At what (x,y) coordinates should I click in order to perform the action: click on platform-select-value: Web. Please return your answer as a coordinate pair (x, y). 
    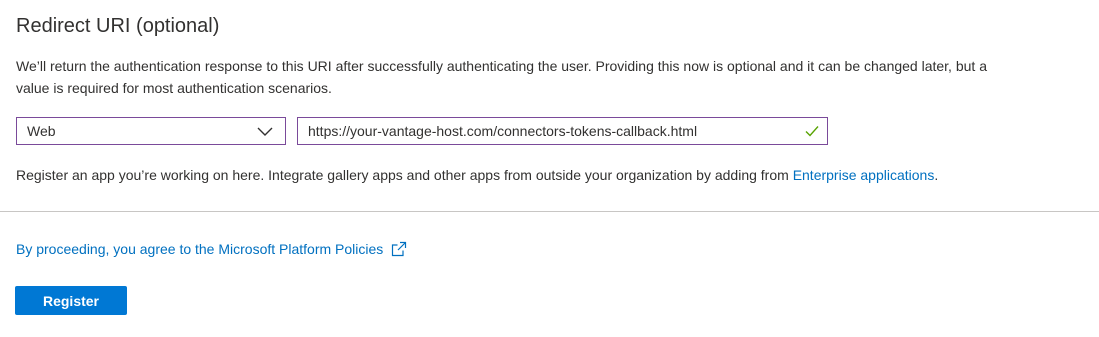
    Looking at the image, I should click on (41, 131).